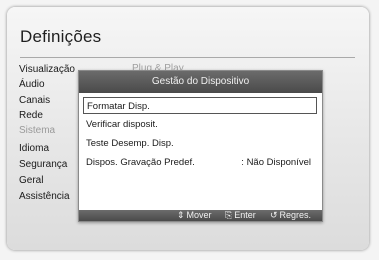 Image resolution: width=379 pixels, height=260 pixels. Describe the element at coordinates (34, 148) in the screenshot. I see `sidebar-item-idioma: Idioma` at that location.